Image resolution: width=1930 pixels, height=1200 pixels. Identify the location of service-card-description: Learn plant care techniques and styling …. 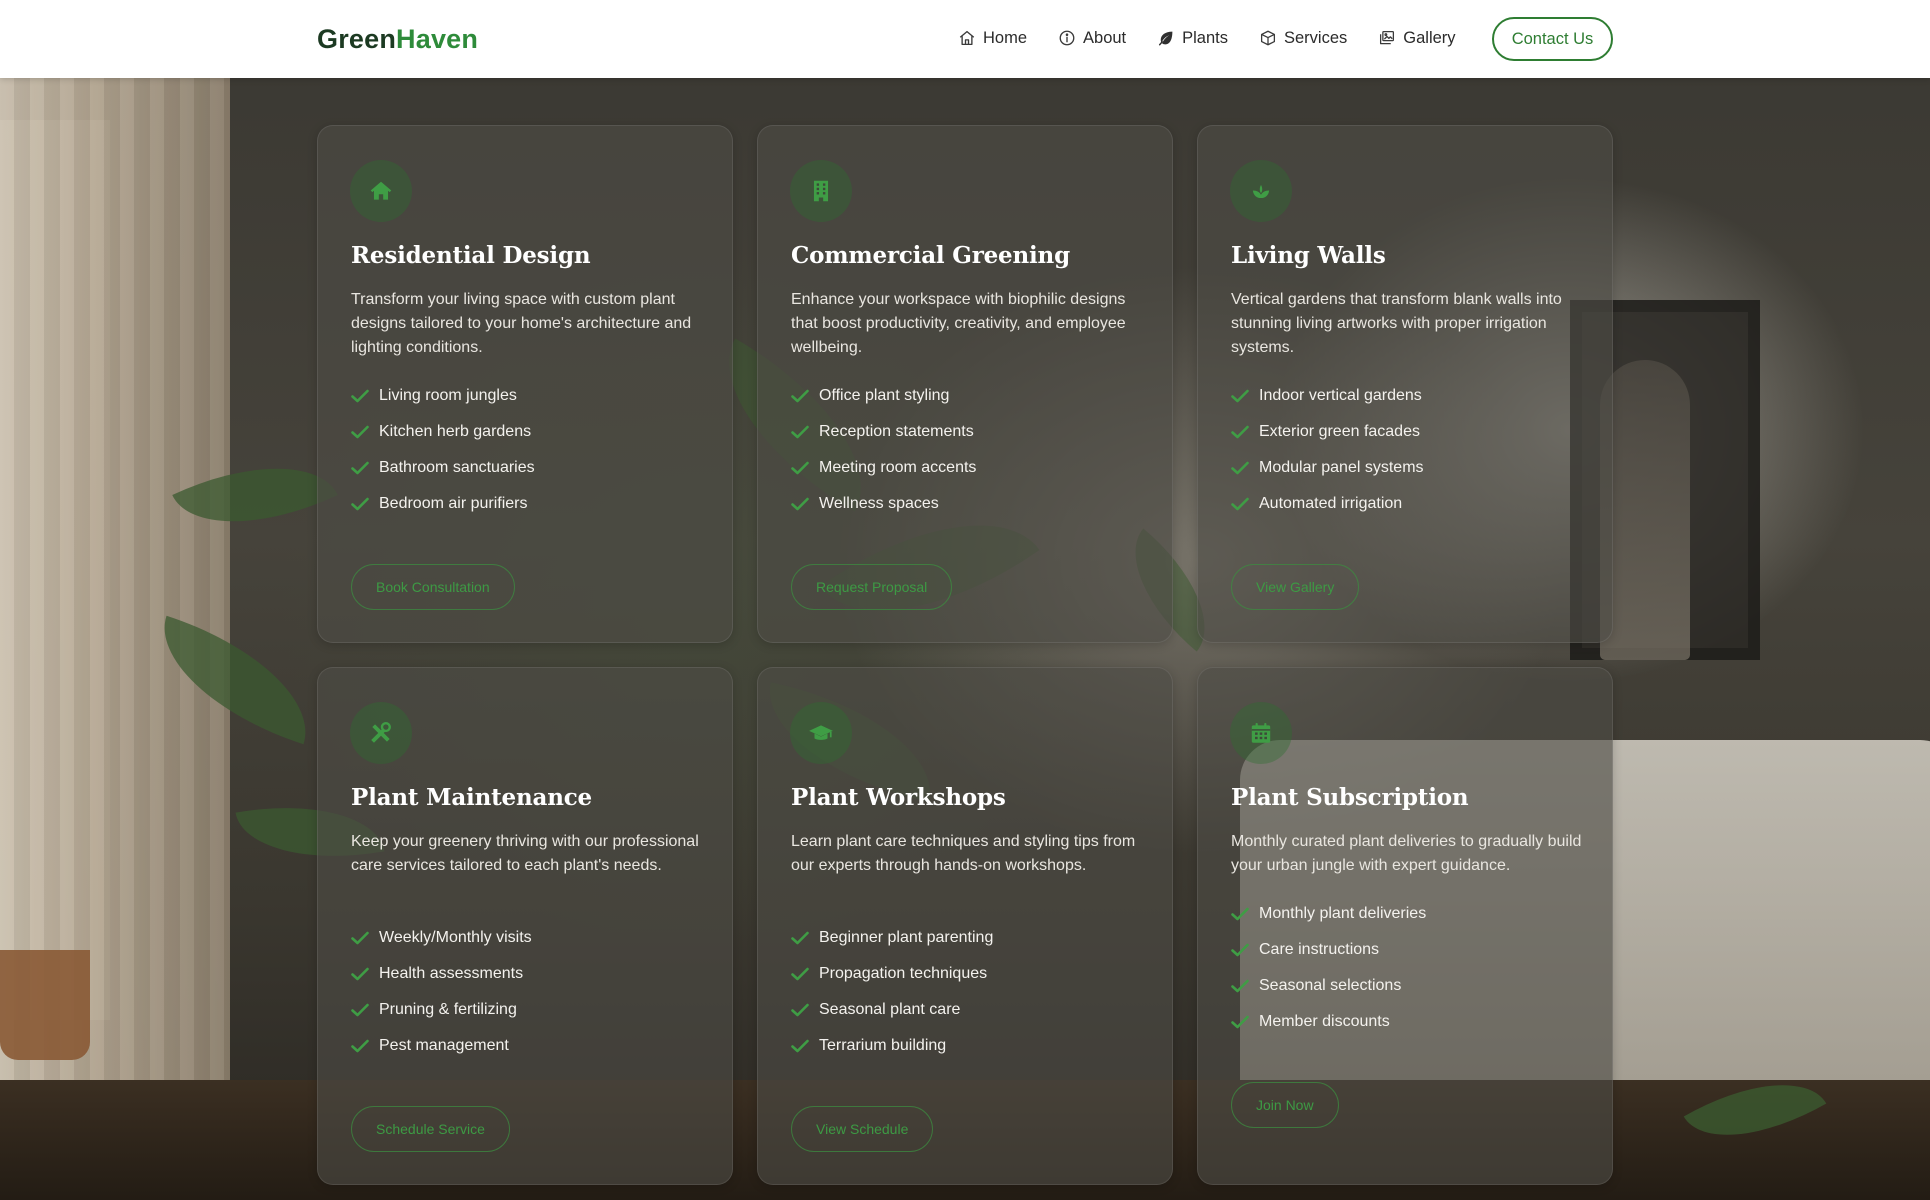
(963, 853).